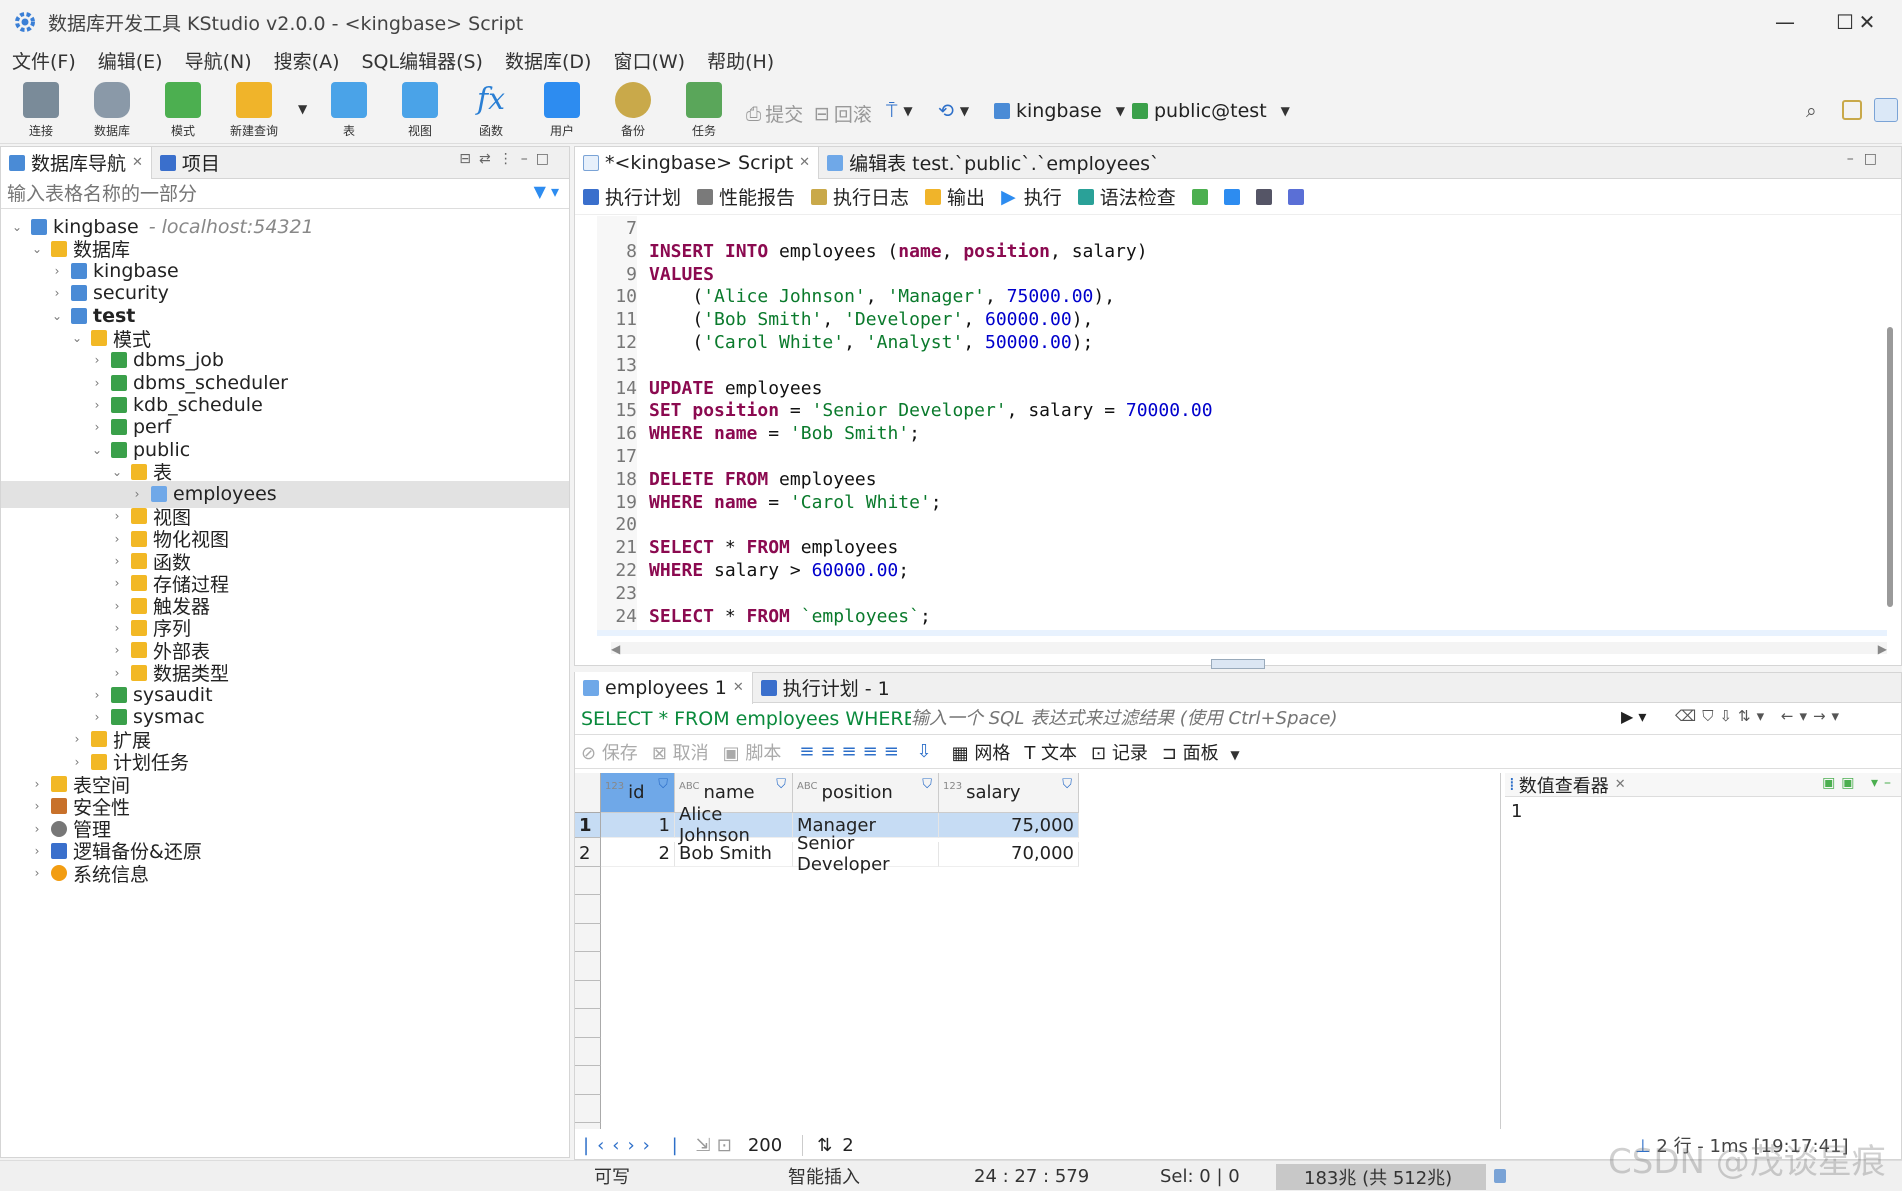 Image resolution: width=1902 pixels, height=1191 pixels. Describe the element at coordinates (776, 1145) in the screenshot. I see `fetch-size-input: 200` at that location.